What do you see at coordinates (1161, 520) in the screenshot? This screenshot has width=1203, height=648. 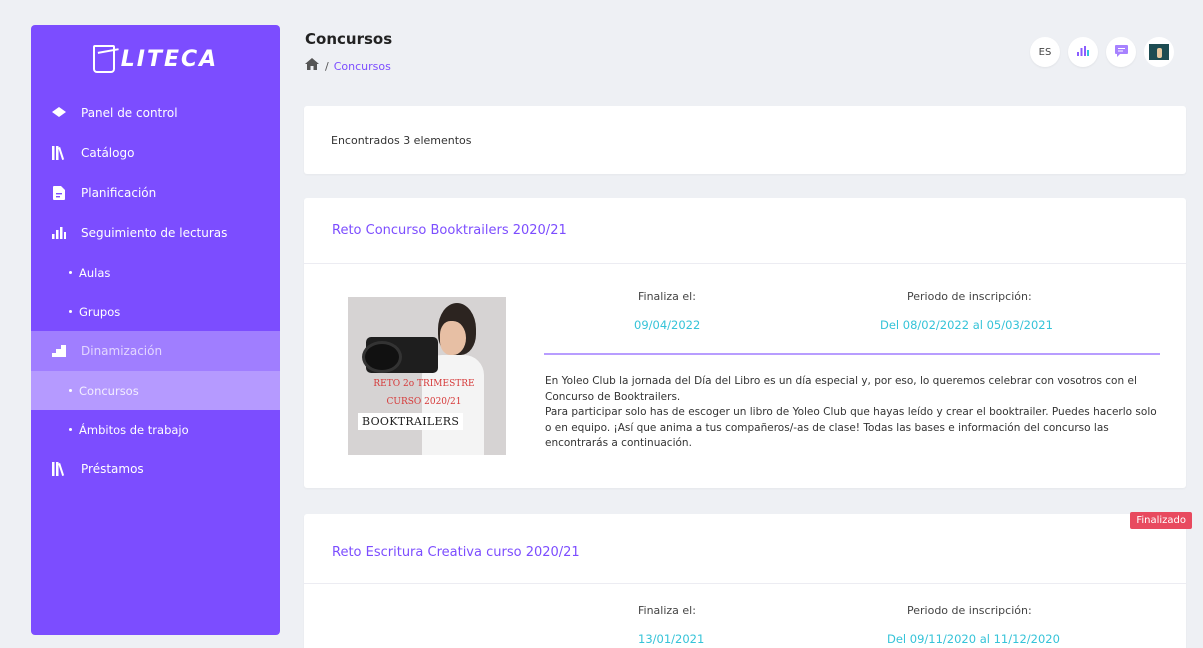 I see `status-badge: Finalizado` at bounding box center [1161, 520].